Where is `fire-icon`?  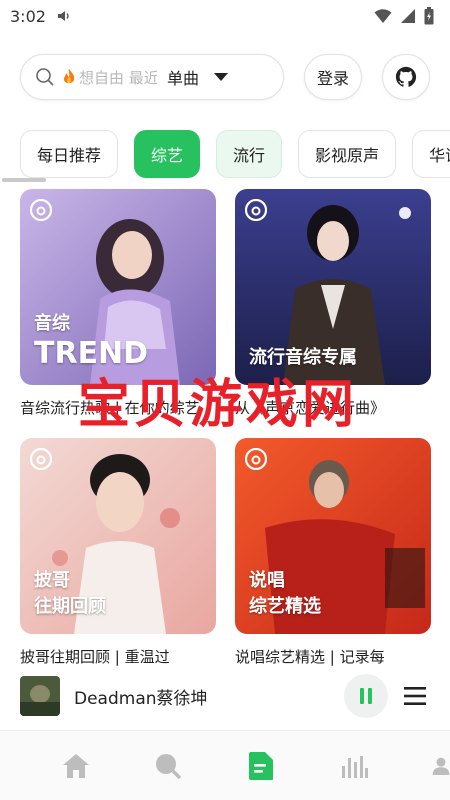 fire-icon is located at coordinates (69, 76).